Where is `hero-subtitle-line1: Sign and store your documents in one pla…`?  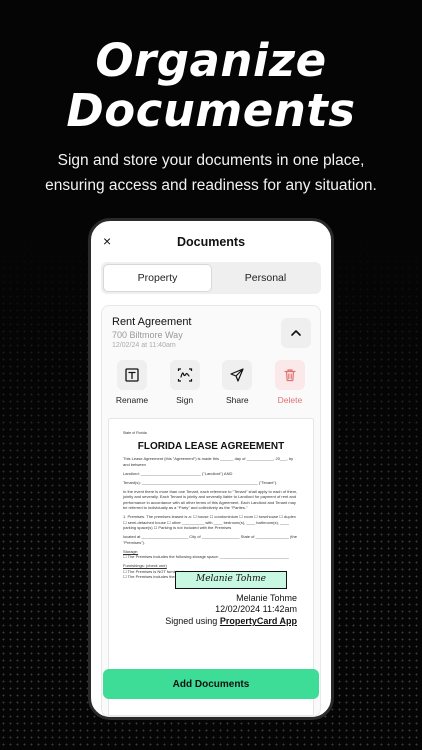 hero-subtitle-line1: Sign and store your documents in one pla… is located at coordinates (211, 160).